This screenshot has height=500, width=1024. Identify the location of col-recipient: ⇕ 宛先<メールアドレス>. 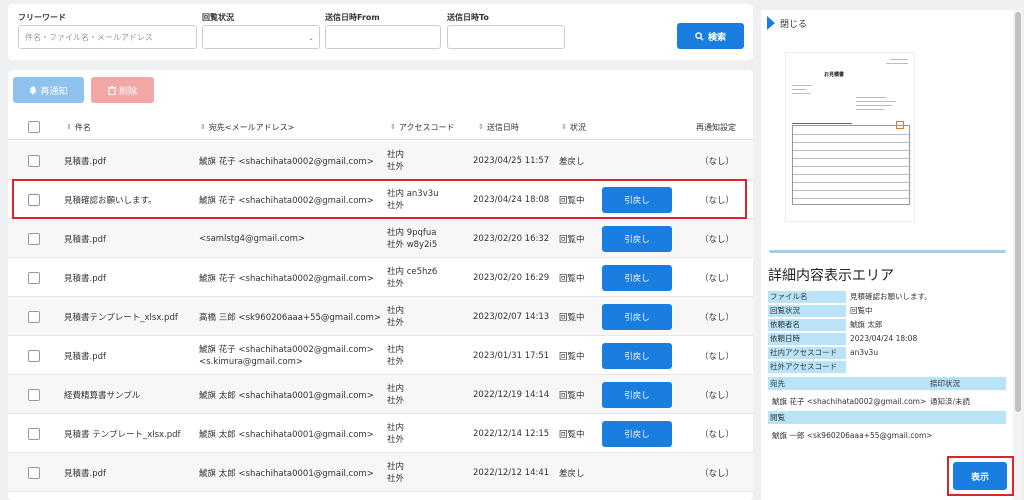
(247, 127).